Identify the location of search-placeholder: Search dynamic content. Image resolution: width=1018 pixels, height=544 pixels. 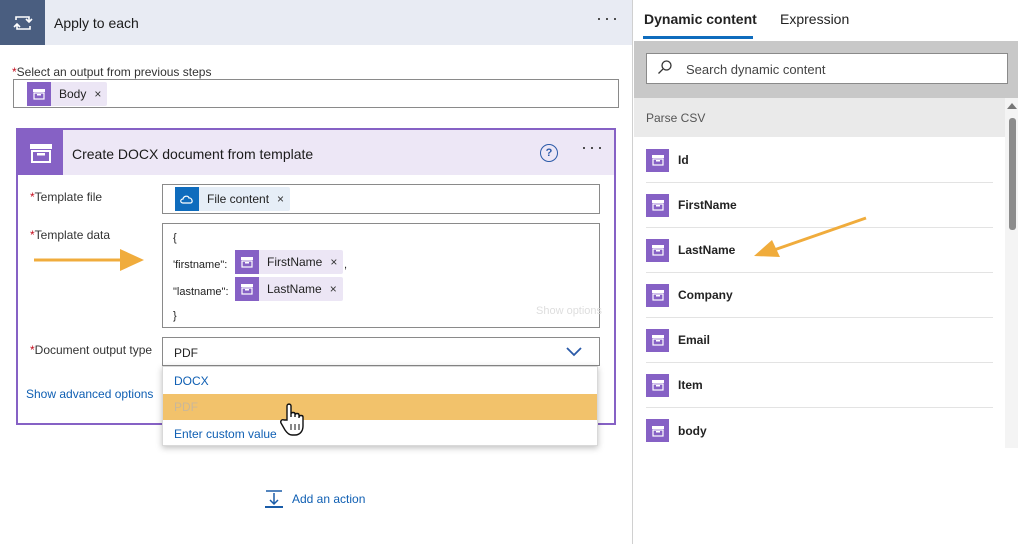
(756, 69).